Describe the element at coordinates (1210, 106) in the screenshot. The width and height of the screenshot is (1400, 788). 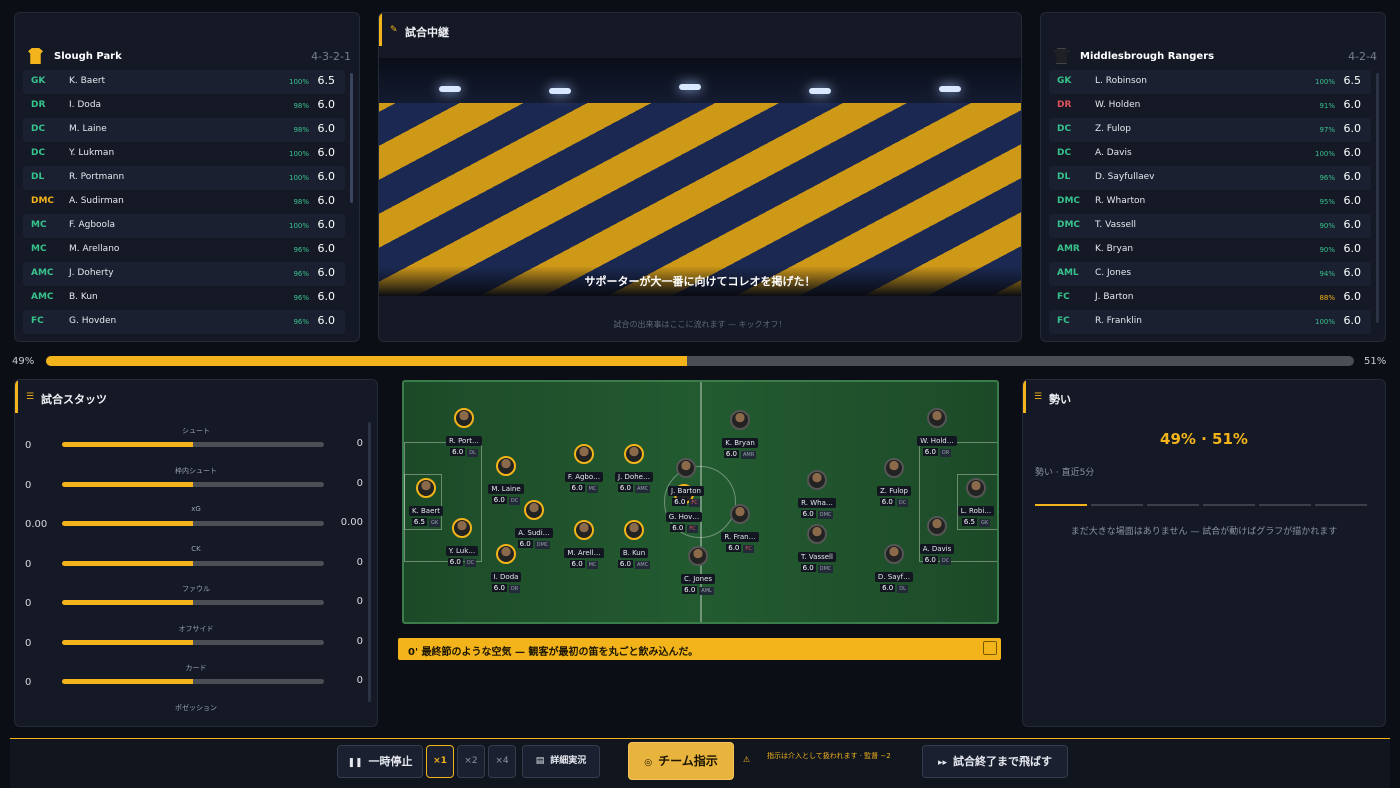
I see `player-row: DR W. Holden 91% 6.0` at that location.